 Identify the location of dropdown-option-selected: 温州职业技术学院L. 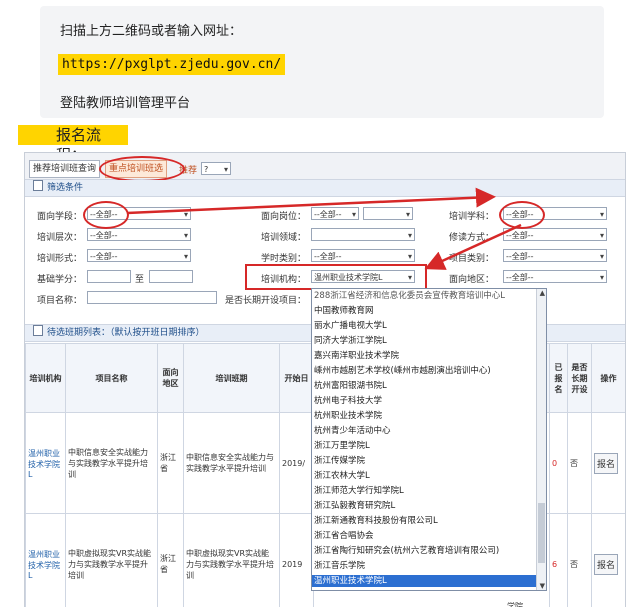
(424, 581).